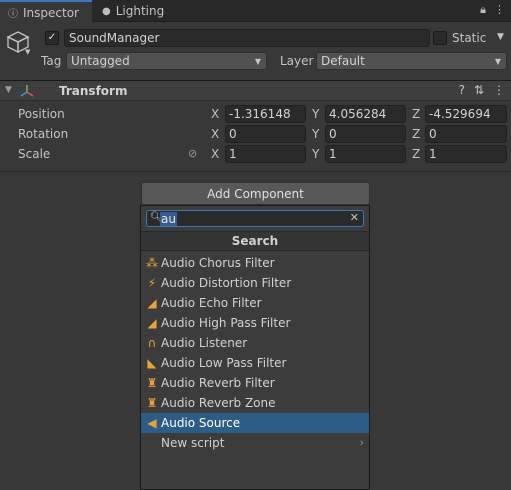 This screenshot has width=511, height=490. What do you see at coordinates (218, 383) in the screenshot?
I see `list-item-label: Audio Reverb Filter` at bounding box center [218, 383].